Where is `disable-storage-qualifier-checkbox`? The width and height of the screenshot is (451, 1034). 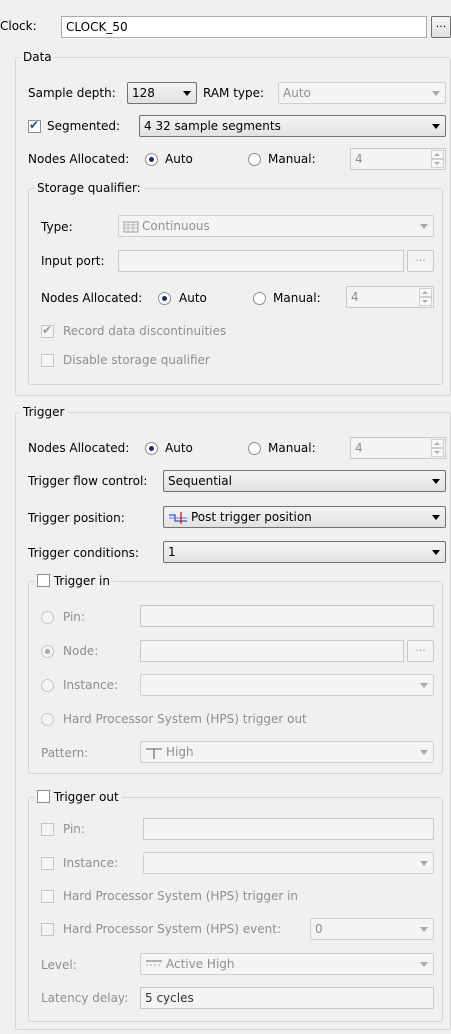 disable-storage-qualifier-checkbox is located at coordinates (47, 360).